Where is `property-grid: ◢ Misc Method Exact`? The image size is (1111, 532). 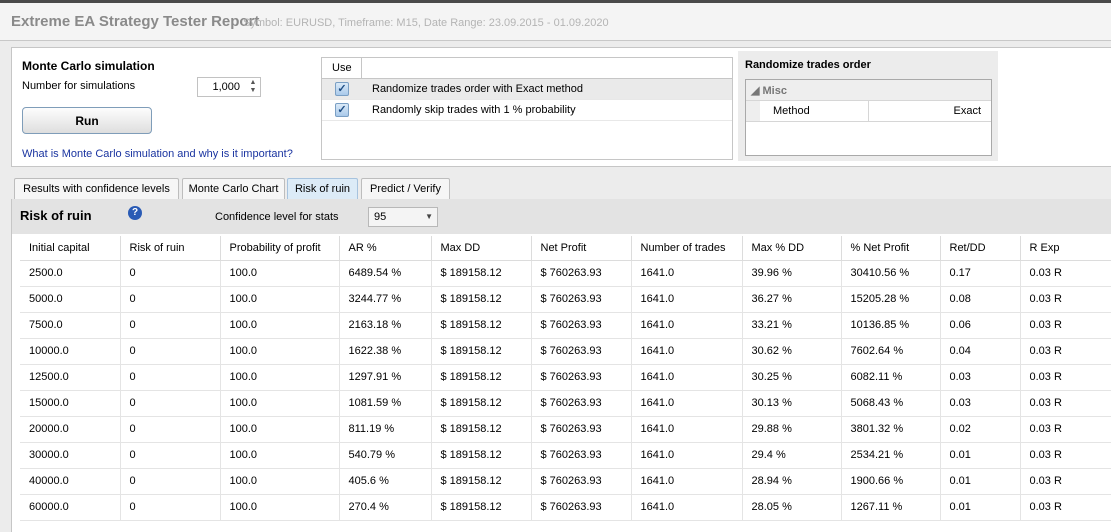
property-grid: ◢ Misc Method Exact is located at coordinates (868, 117).